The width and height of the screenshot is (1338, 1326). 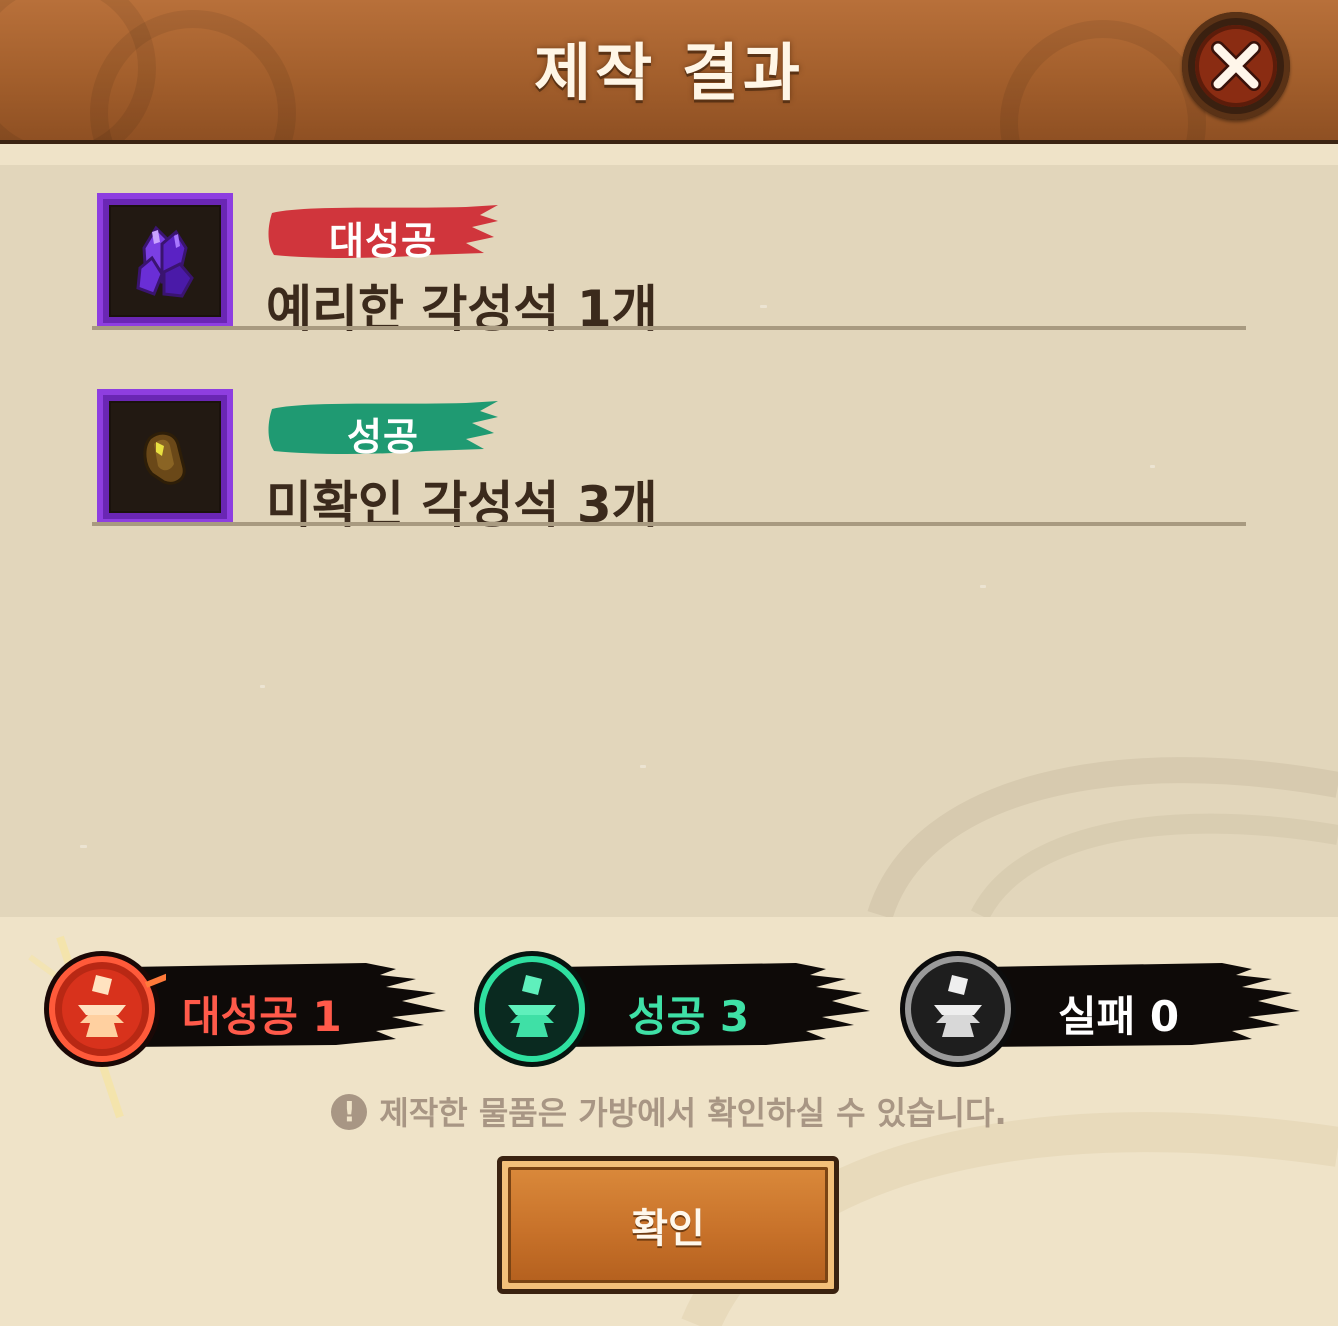 I want to click on result-row: 대성공 예리한 각성석 1개, so click(x=669, y=251).